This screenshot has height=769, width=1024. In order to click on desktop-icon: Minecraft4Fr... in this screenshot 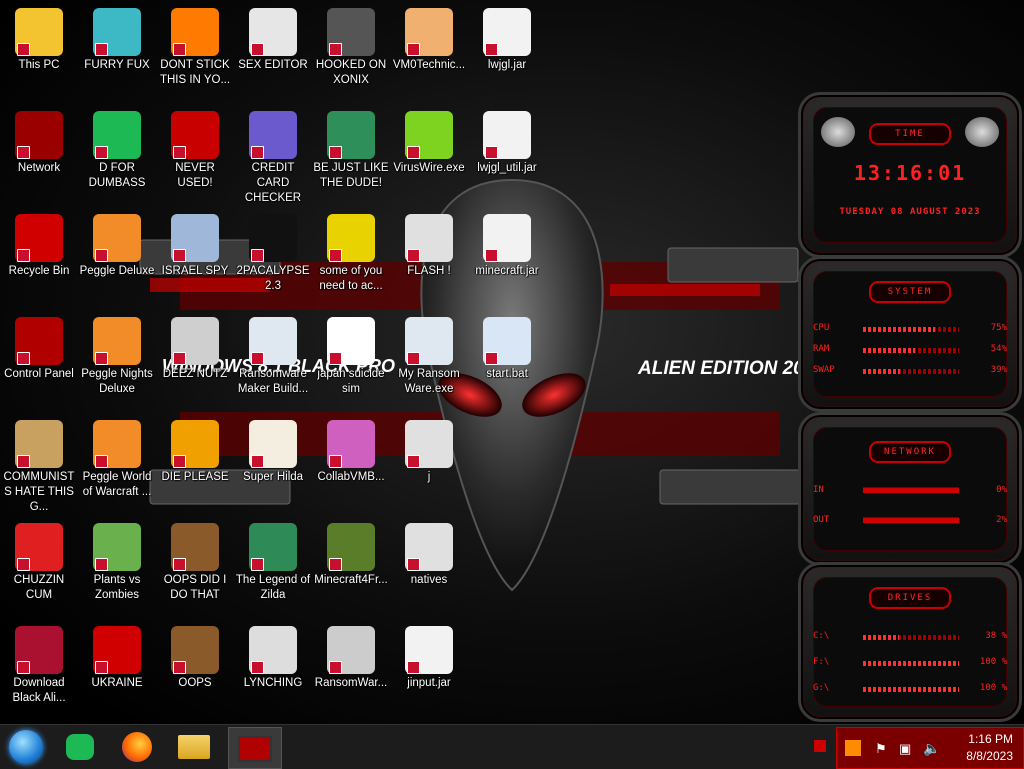, I will do `click(351, 568)`.